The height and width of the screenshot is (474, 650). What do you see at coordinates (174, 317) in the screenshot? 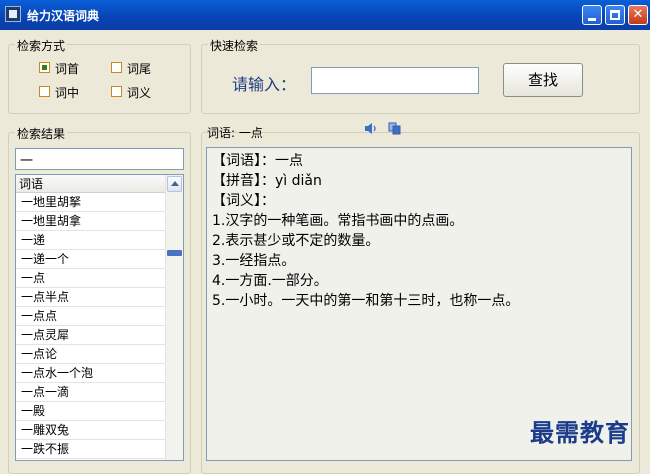
I see `list-scrollbar` at bounding box center [174, 317].